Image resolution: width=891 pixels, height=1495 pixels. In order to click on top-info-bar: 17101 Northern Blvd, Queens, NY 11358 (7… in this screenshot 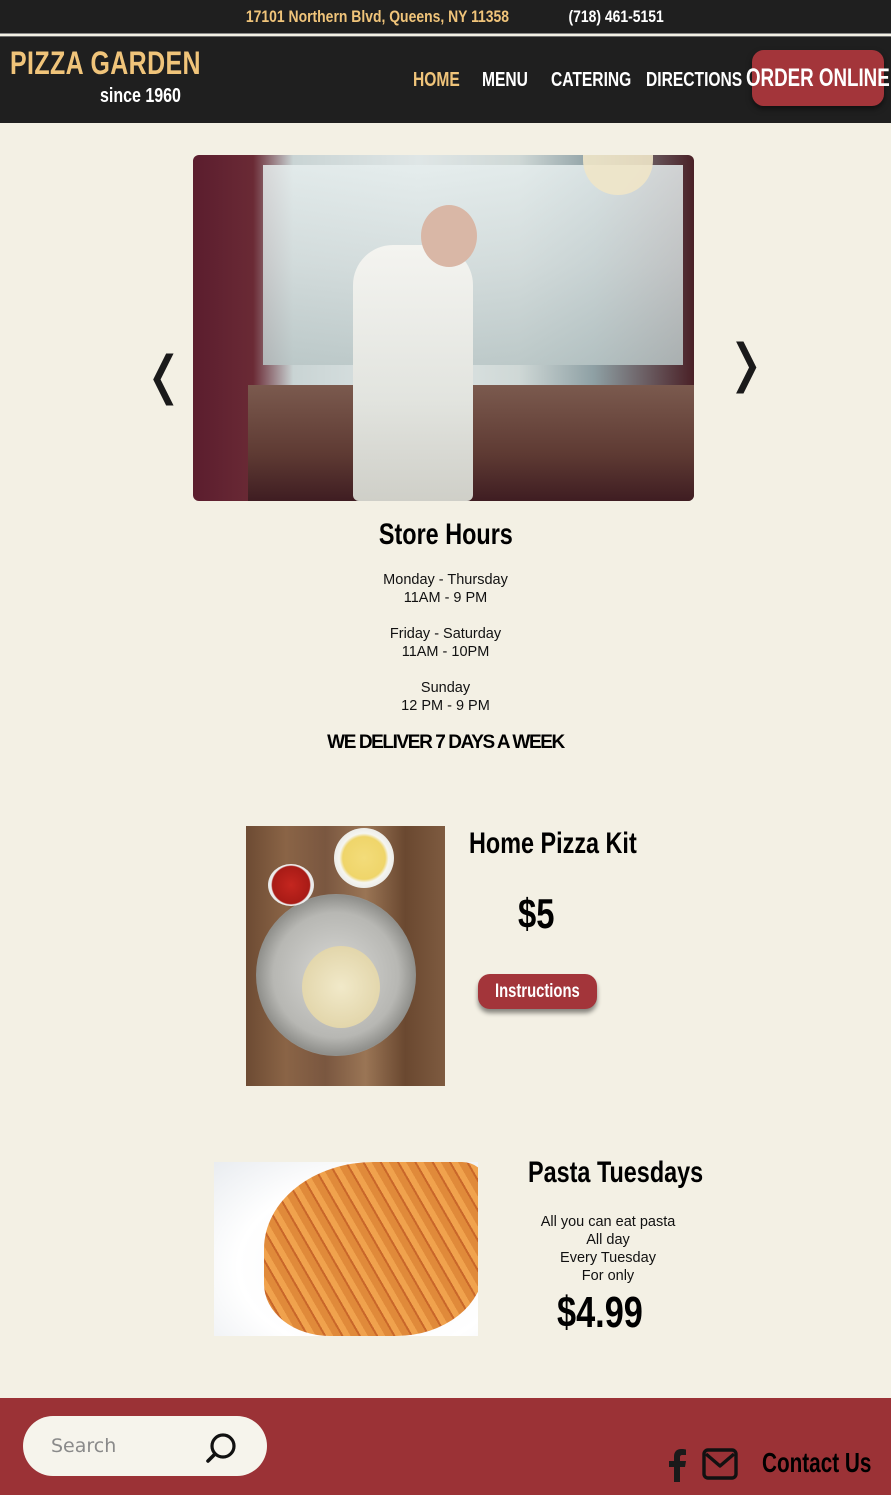, I will do `click(445, 17)`.